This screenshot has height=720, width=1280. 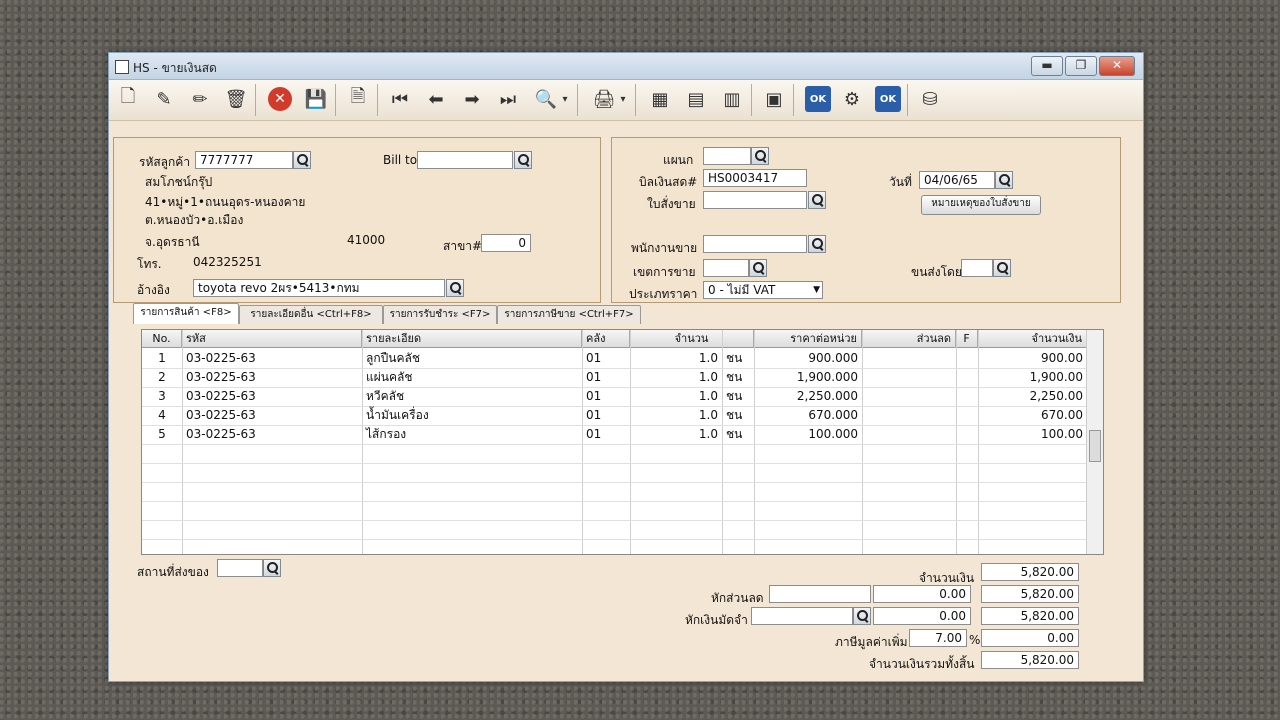 I want to click on first-record-icon: ⏮, so click(x=400, y=99).